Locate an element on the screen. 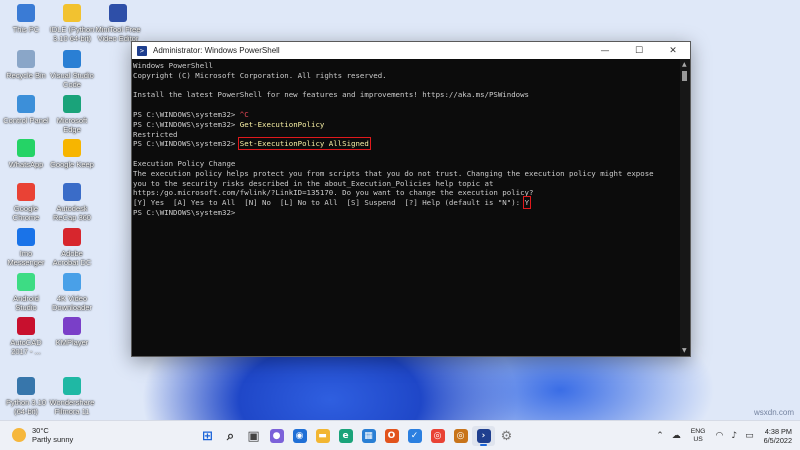  desktop-icon-label: Microsoft Edge is located at coordinates (72, 125).